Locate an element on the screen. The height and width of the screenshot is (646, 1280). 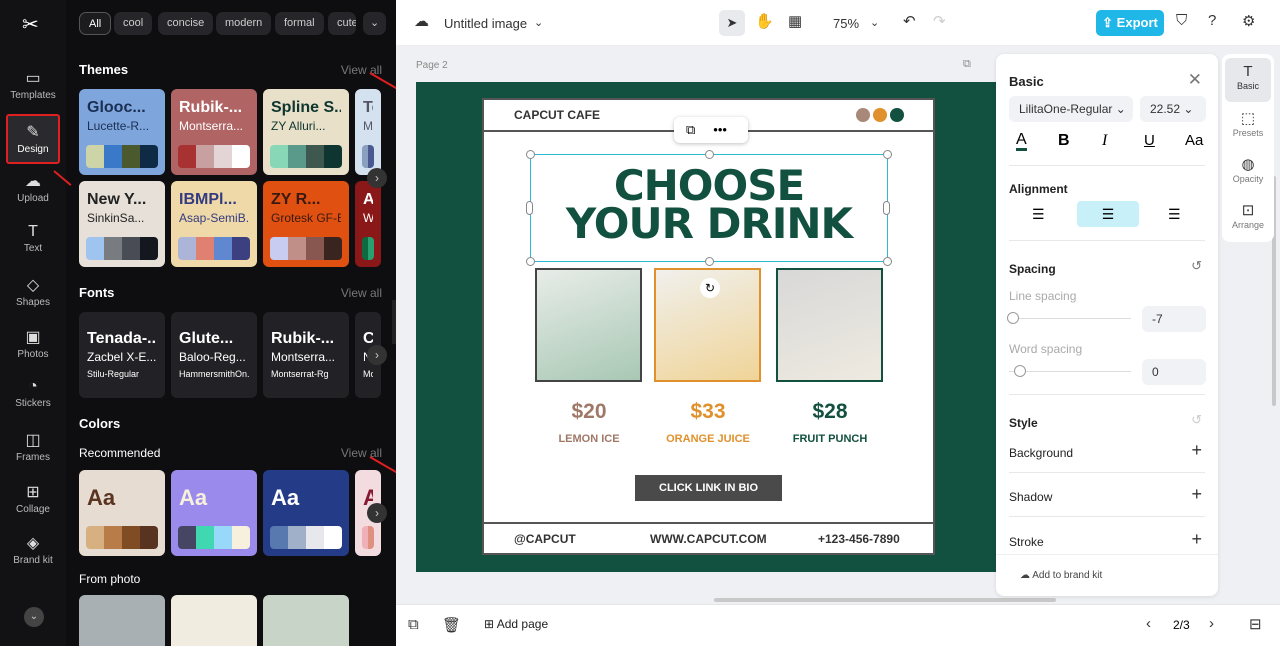
rotate-handle-icon: ↻ is located at coordinates (710, 288).